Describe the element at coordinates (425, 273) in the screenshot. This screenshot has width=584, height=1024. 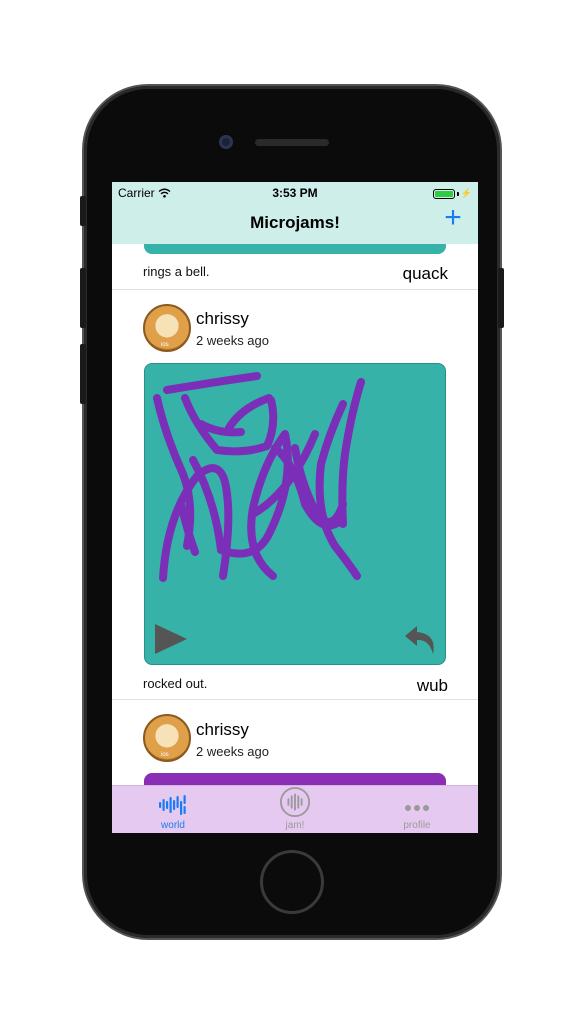
I see `jam-sound-label: quack` at that location.